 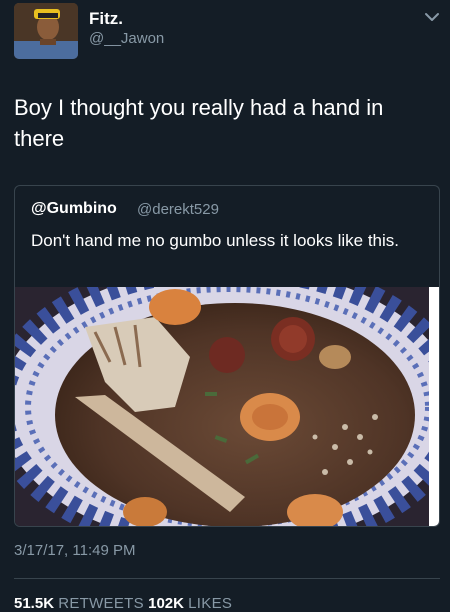 What do you see at coordinates (74, 550) in the screenshot?
I see `tweet-timestamp: 3/17/17, 11:49 PM` at bounding box center [74, 550].